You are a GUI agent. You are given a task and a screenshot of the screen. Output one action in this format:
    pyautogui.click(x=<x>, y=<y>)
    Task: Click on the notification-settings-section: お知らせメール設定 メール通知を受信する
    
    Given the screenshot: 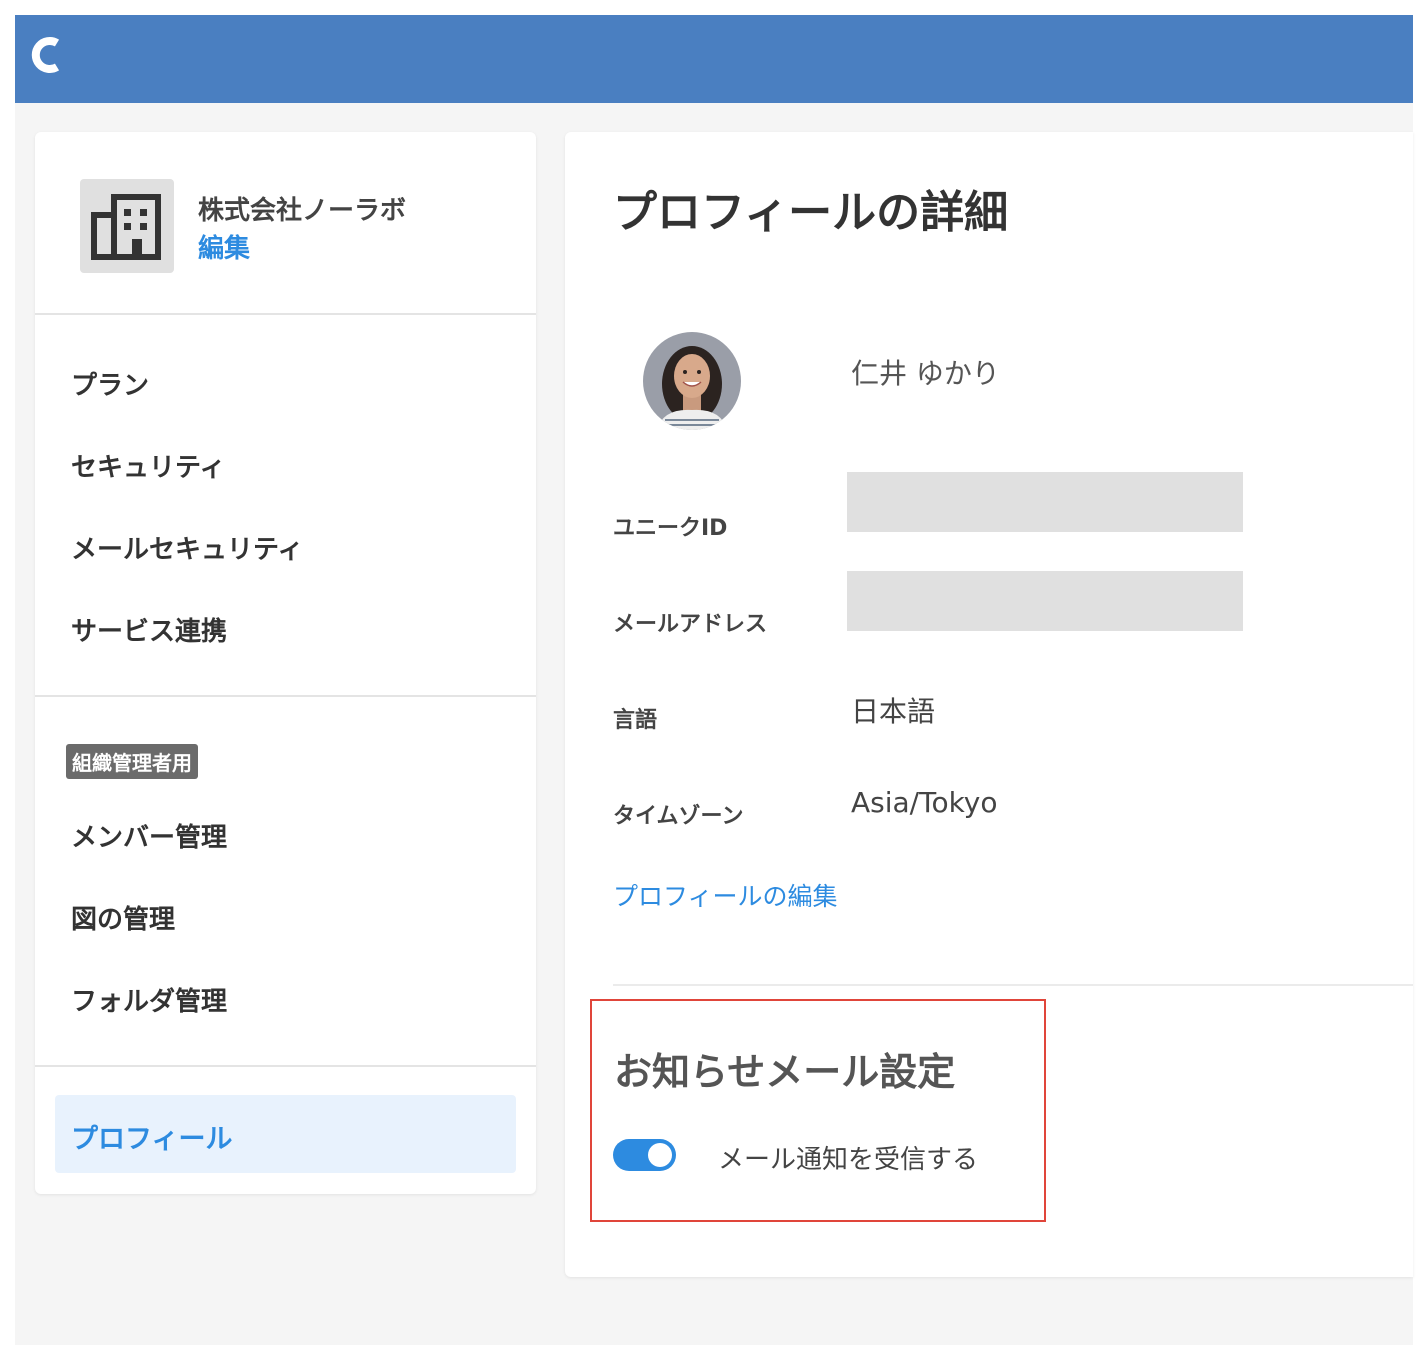 What is the action you would take?
    pyautogui.click(x=818, y=1110)
    